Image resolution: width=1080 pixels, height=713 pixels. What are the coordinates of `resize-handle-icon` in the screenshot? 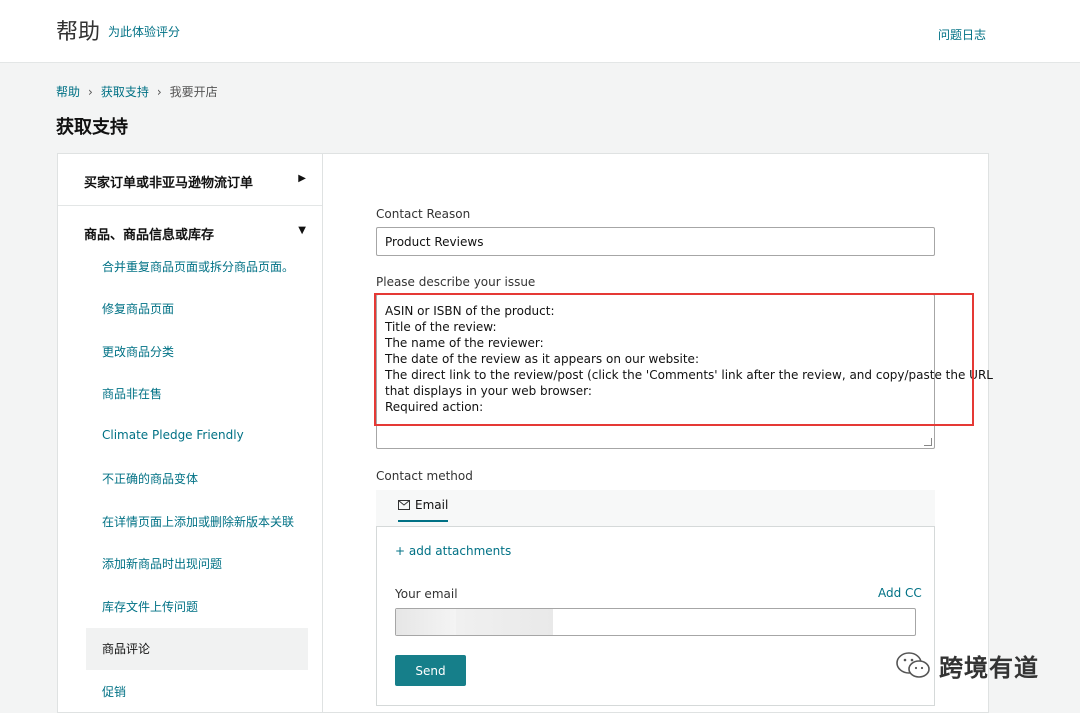 It's located at (928, 442).